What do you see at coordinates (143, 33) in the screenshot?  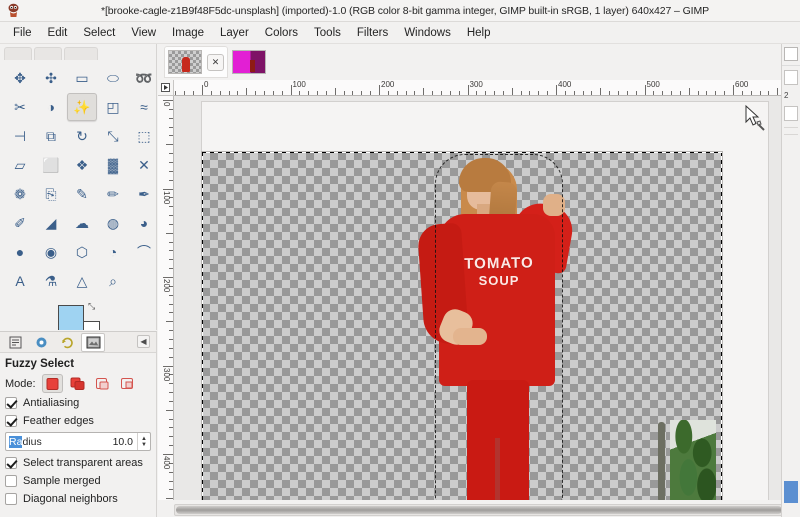 I see `menu-view: View` at bounding box center [143, 33].